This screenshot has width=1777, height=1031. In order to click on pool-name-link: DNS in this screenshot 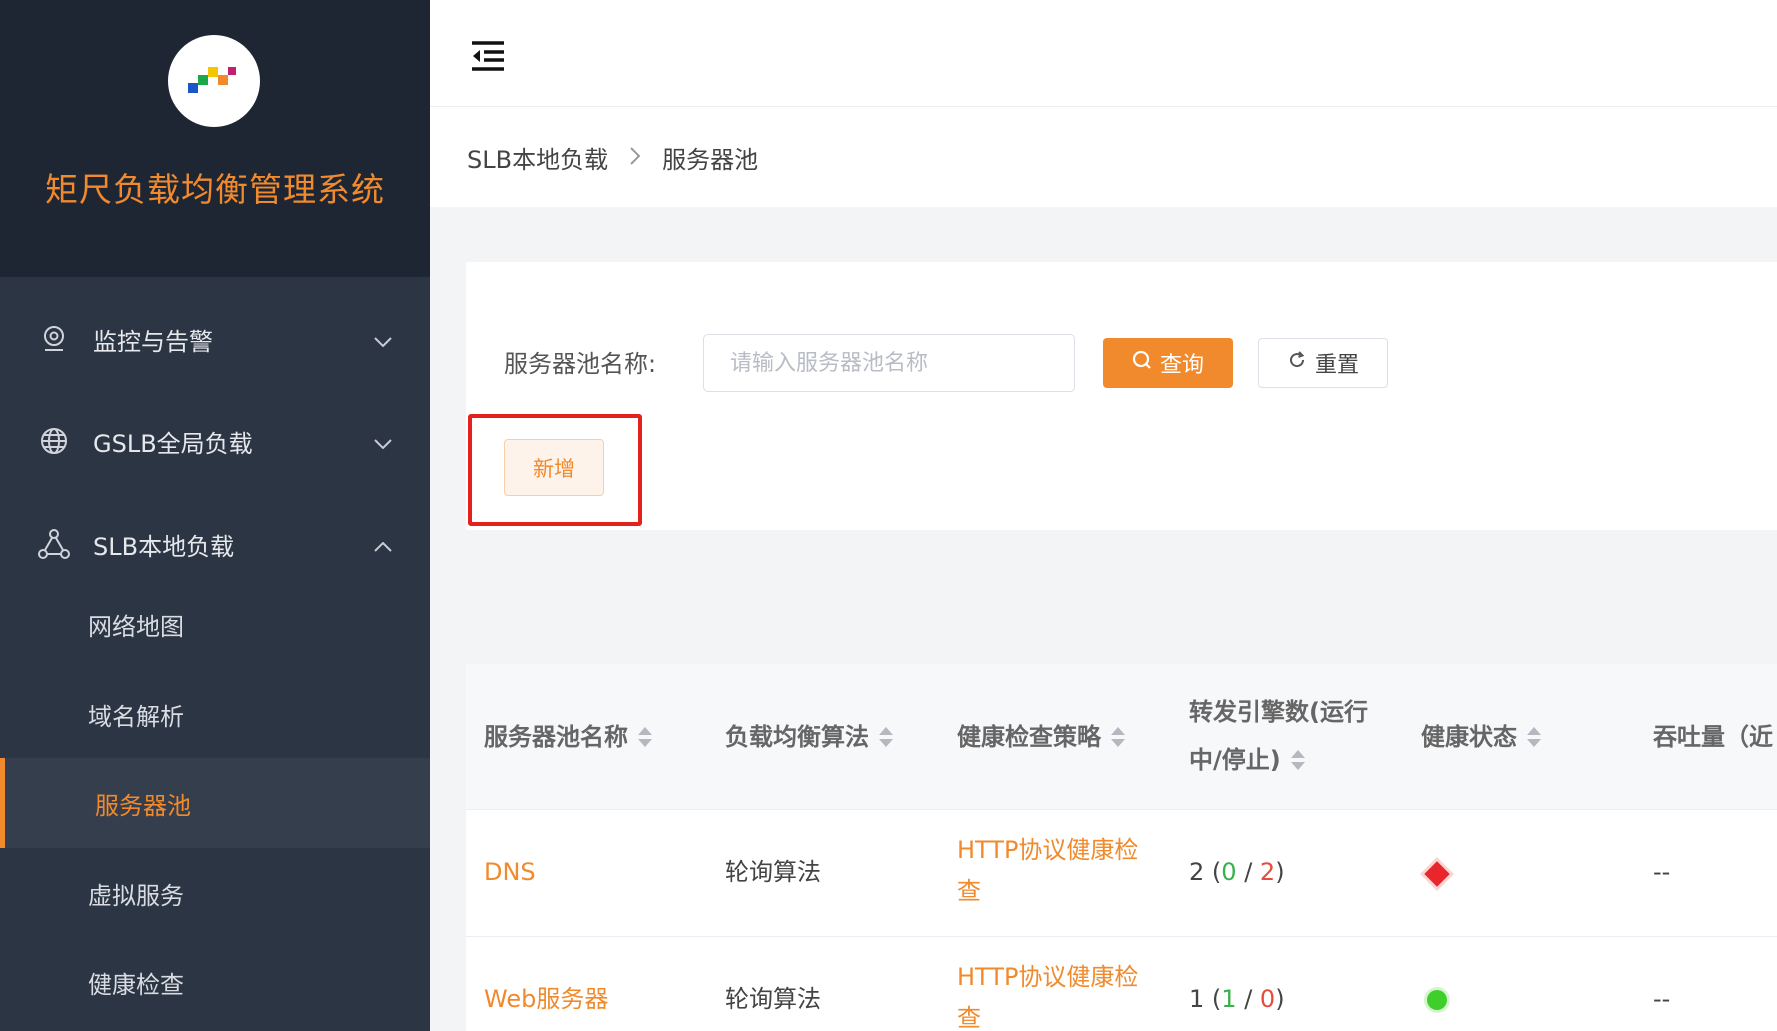, I will do `click(510, 872)`.